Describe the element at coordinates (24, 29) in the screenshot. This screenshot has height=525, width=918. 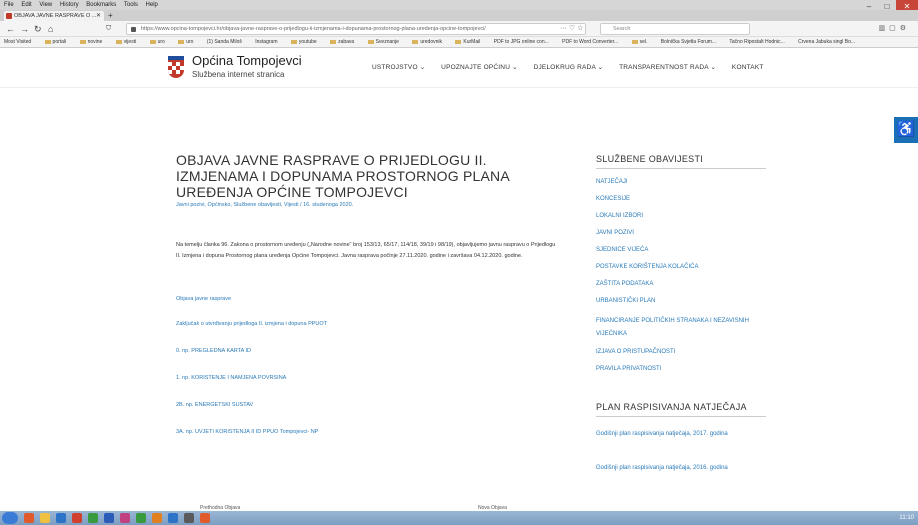
I see `forward-icon: →` at that location.